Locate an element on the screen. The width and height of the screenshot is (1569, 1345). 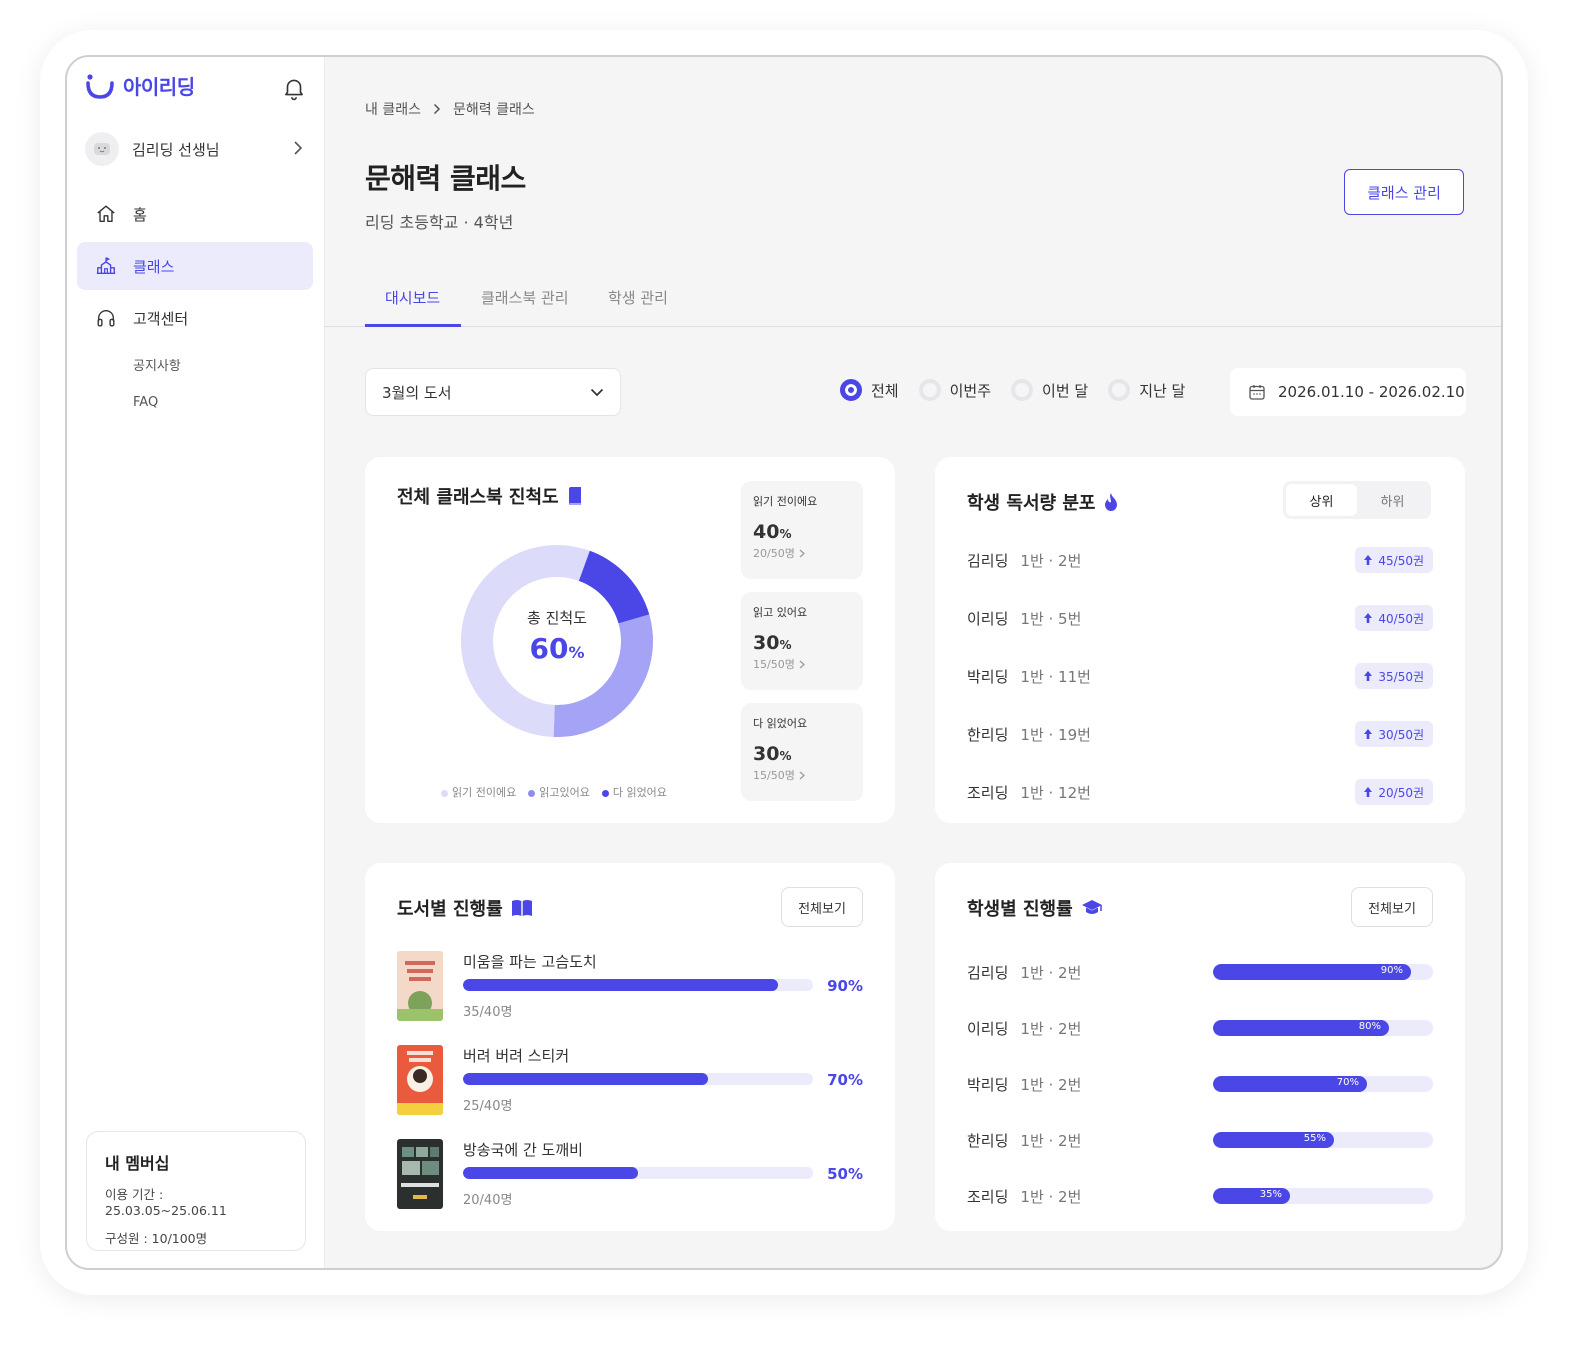
student-row: 조리딩 1반 · 2번 35% is located at coordinates (1200, 1196).